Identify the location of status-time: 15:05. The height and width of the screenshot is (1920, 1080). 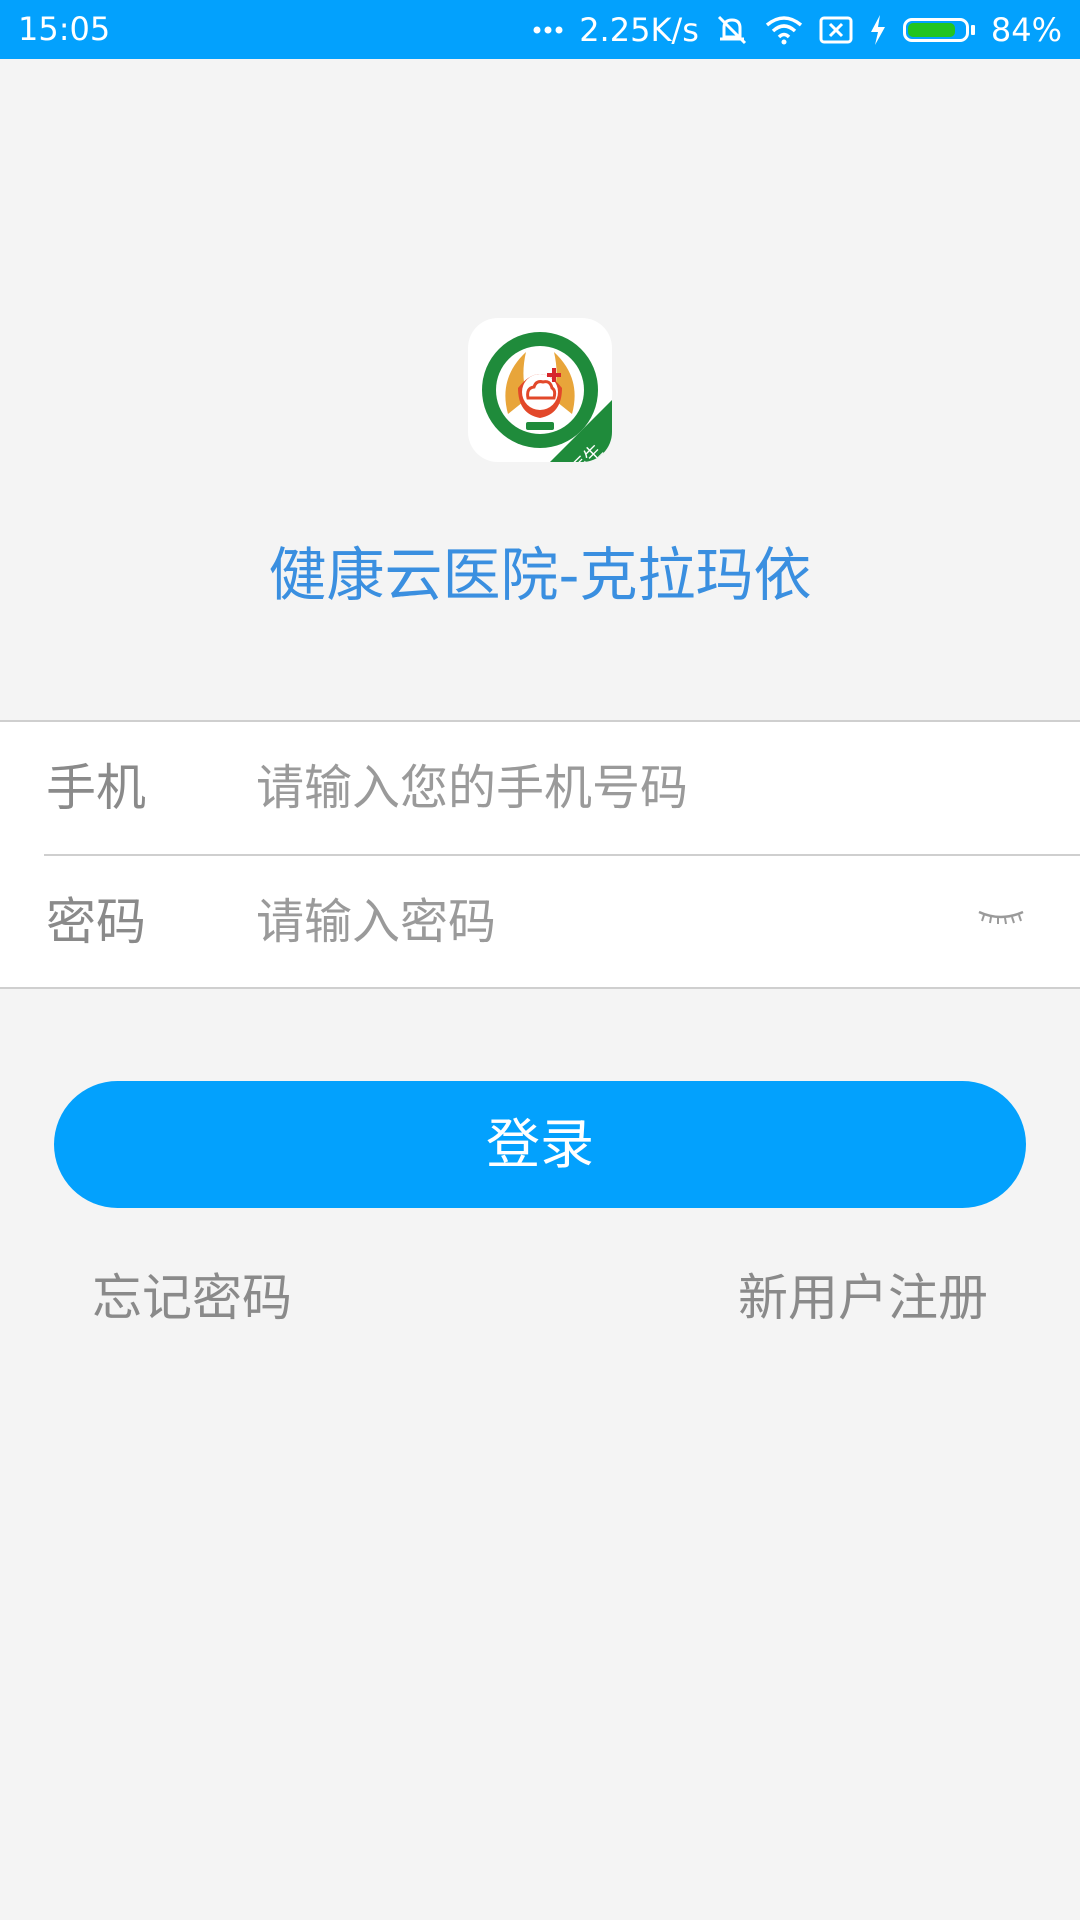
(64, 29).